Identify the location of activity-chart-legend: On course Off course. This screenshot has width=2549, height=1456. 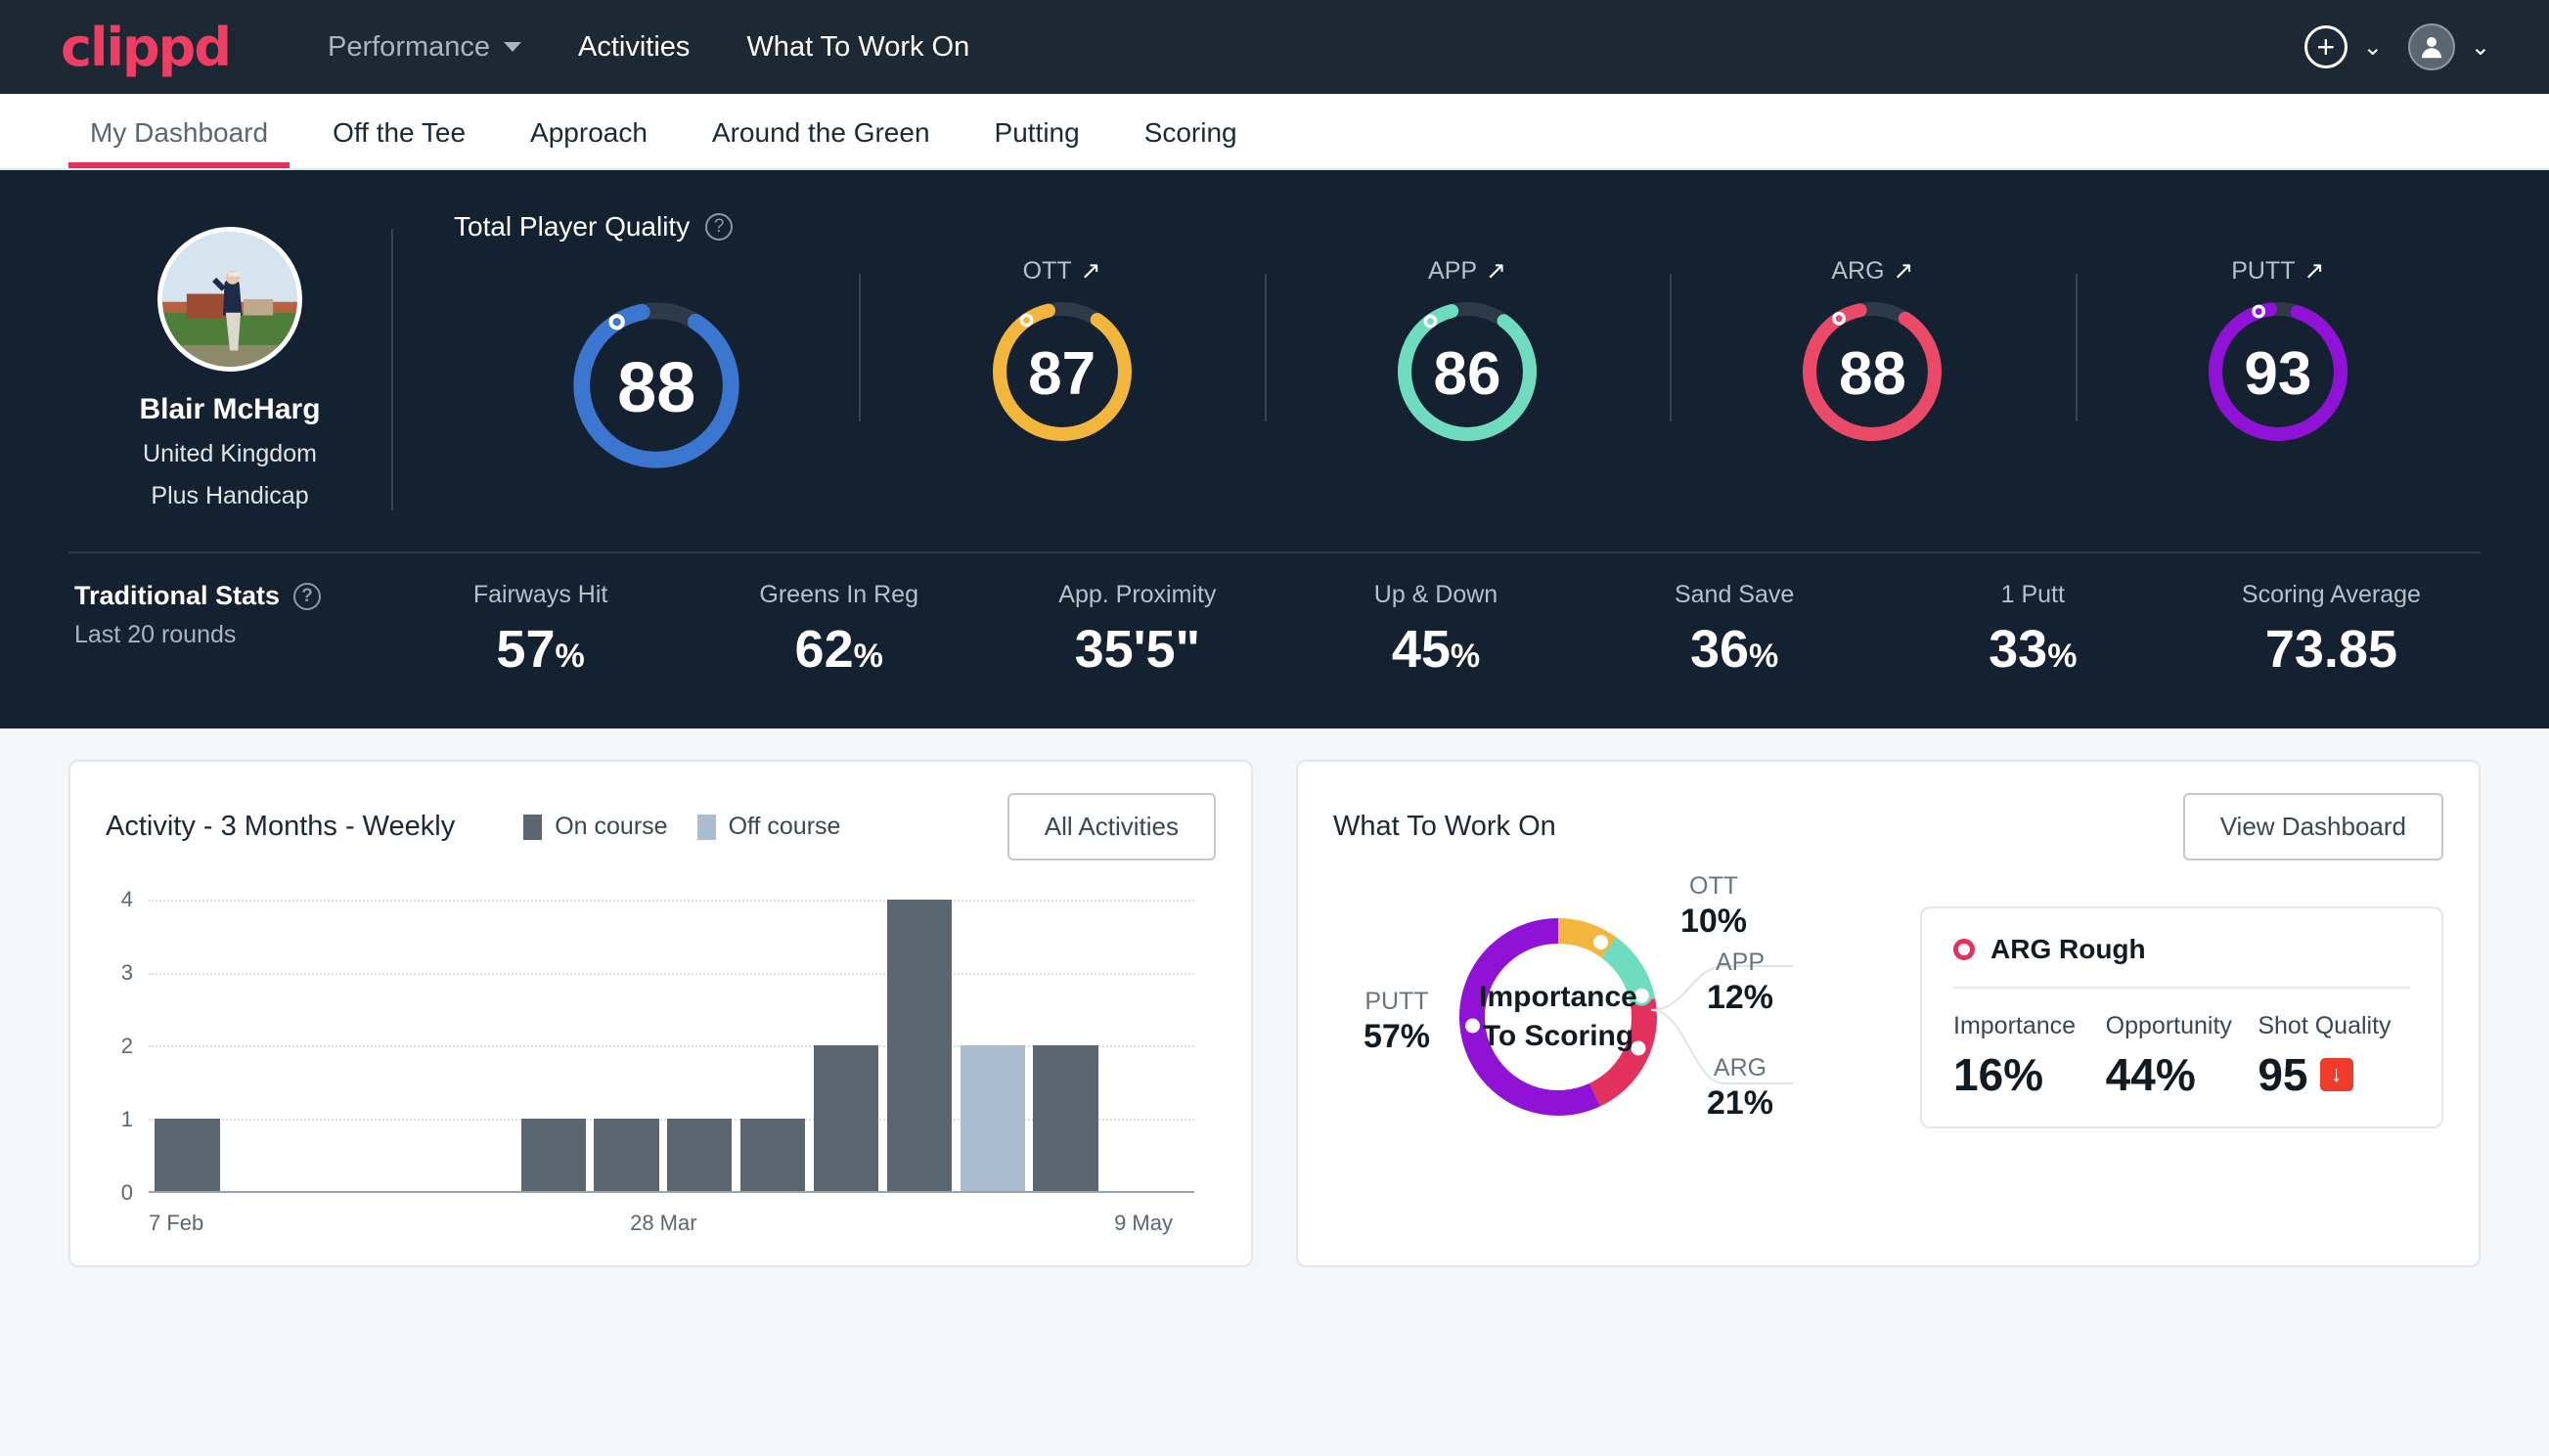
(682, 827).